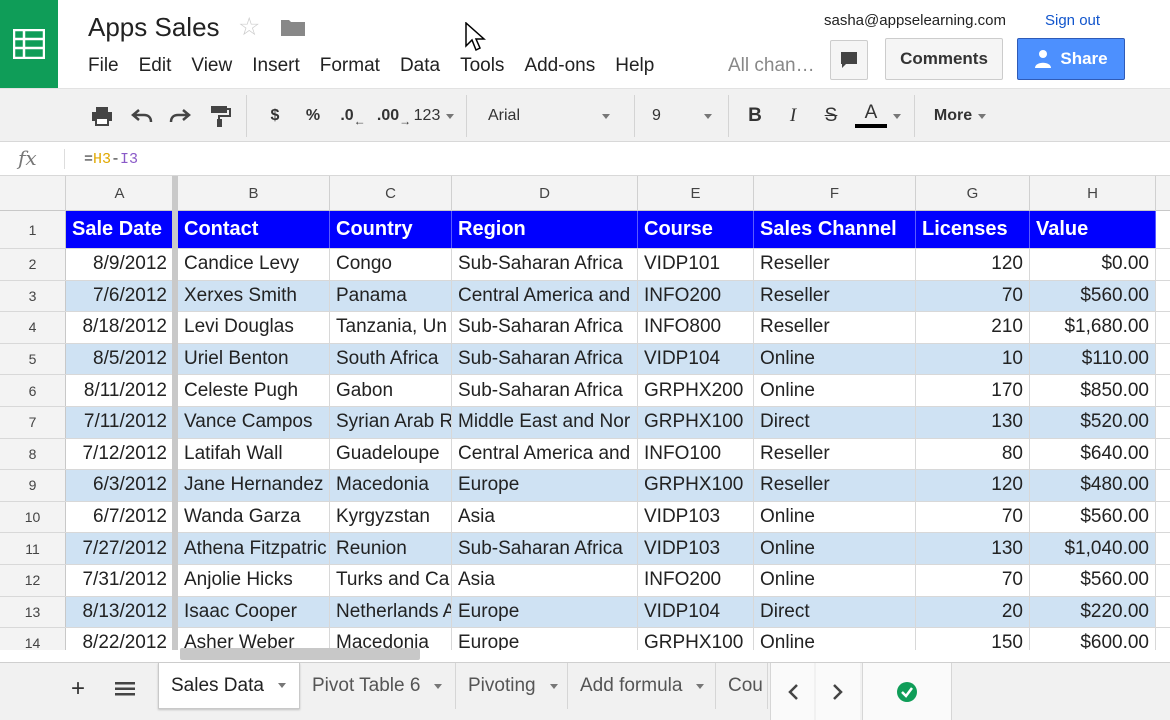 This screenshot has height=720, width=1170. I want to click on cell-contact: Levi Douglas, so click(254, 327).